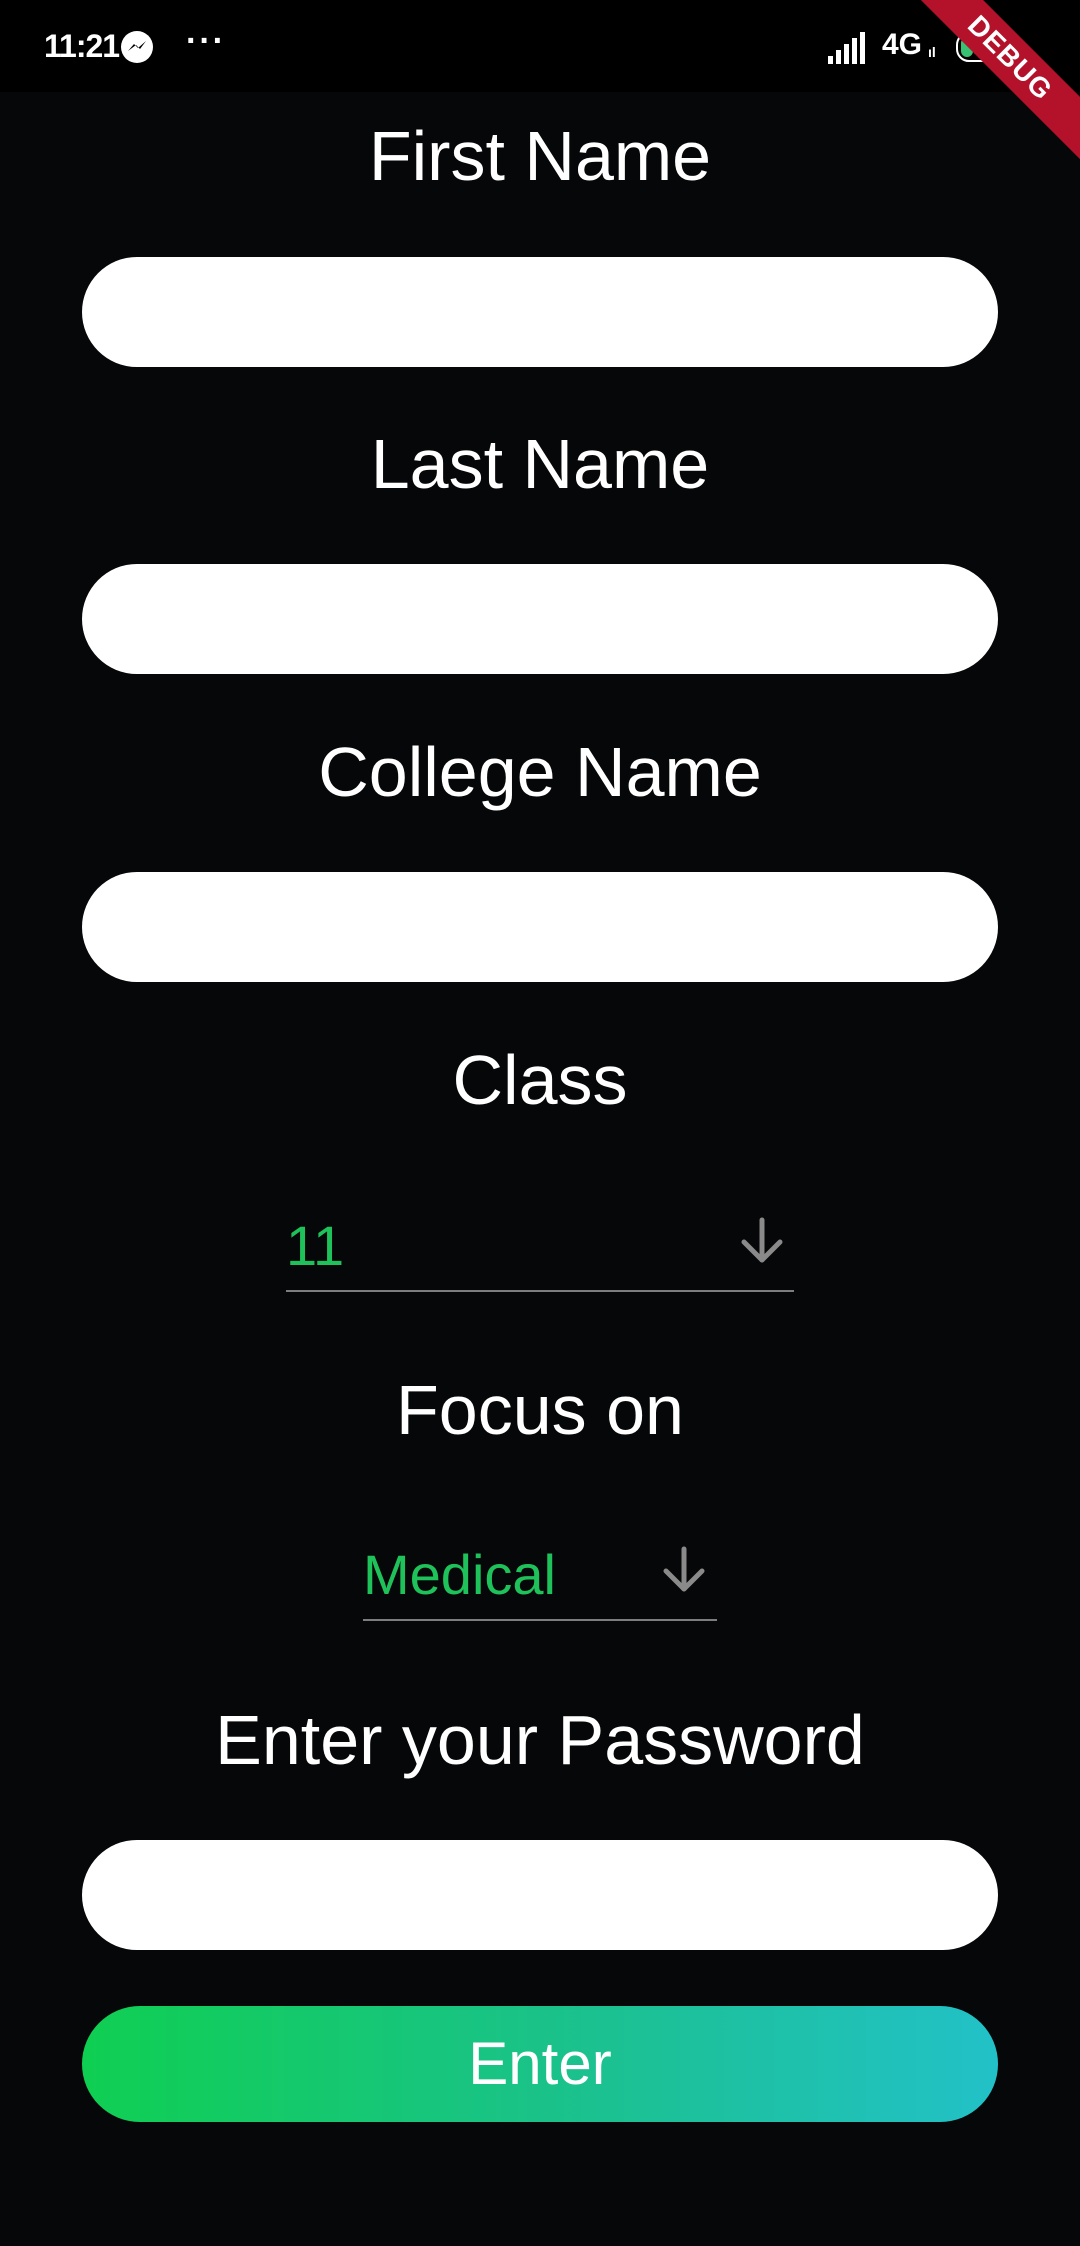 This screenshot has width=1080, height=2246. What do you see at coordinates (540, 1249) in the screenshot?
I see `class-dropdown: 11` at bounding box center [540, 1249].